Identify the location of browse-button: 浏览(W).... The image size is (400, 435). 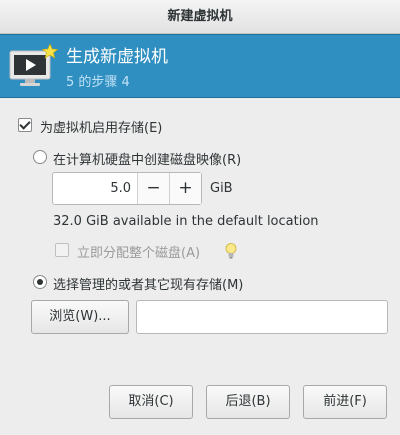
(80, 317).